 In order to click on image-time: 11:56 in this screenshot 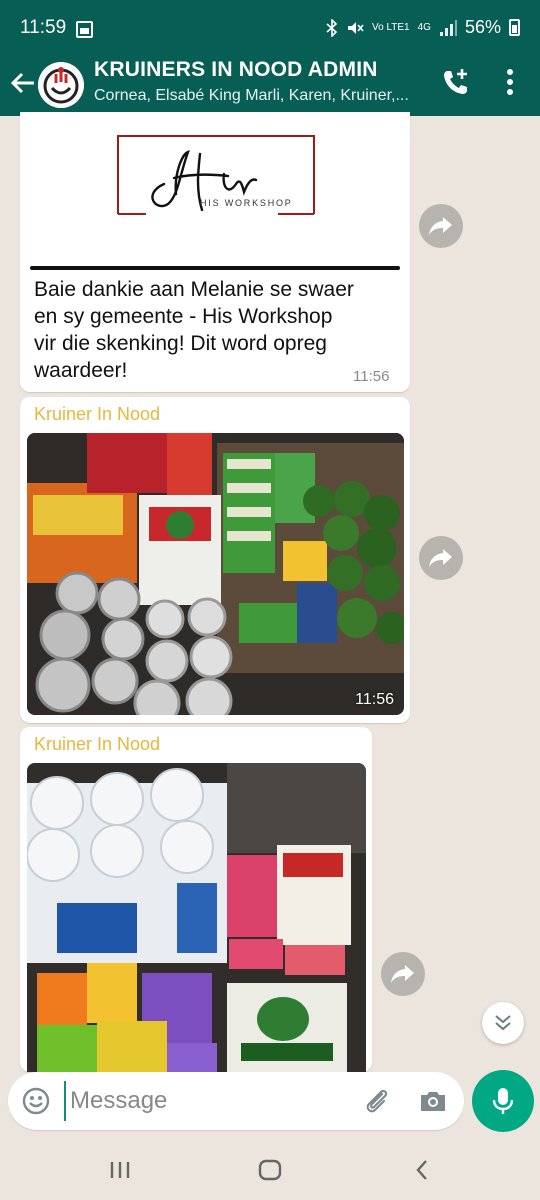, I will do `click(374, 699)`.